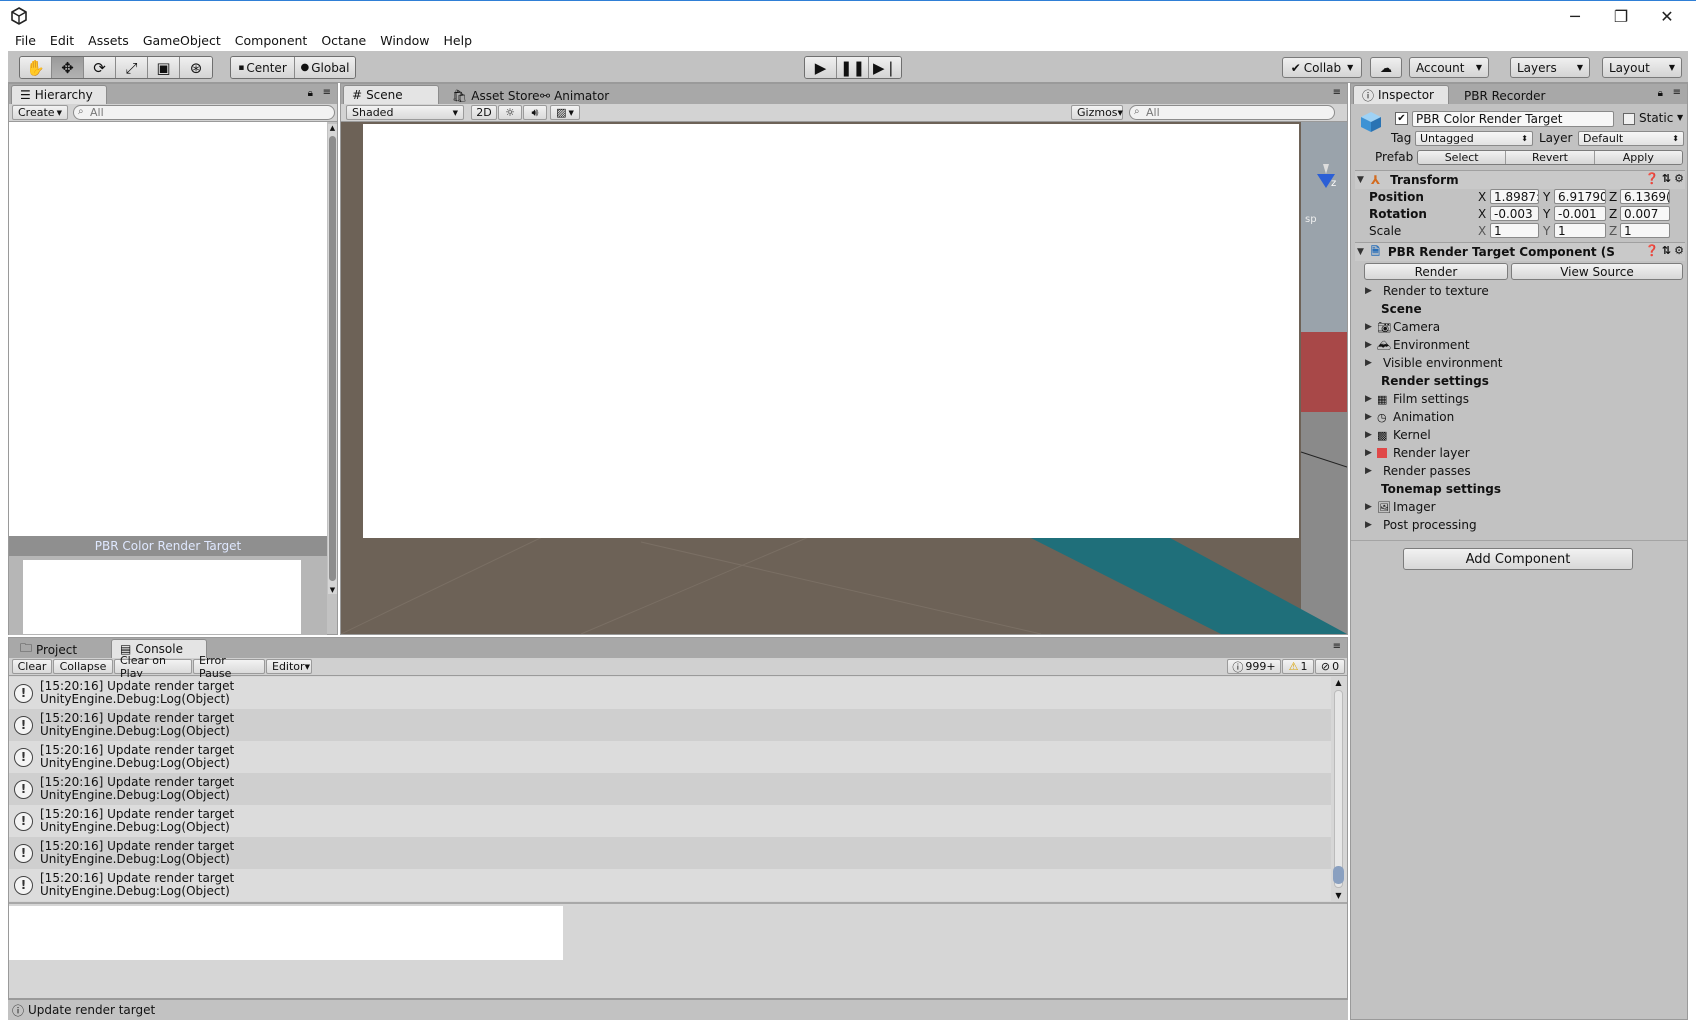  Describe the element at coordinates (1580, 196) in the screenshot. I see `position-y-field: 6.91790` at that location.